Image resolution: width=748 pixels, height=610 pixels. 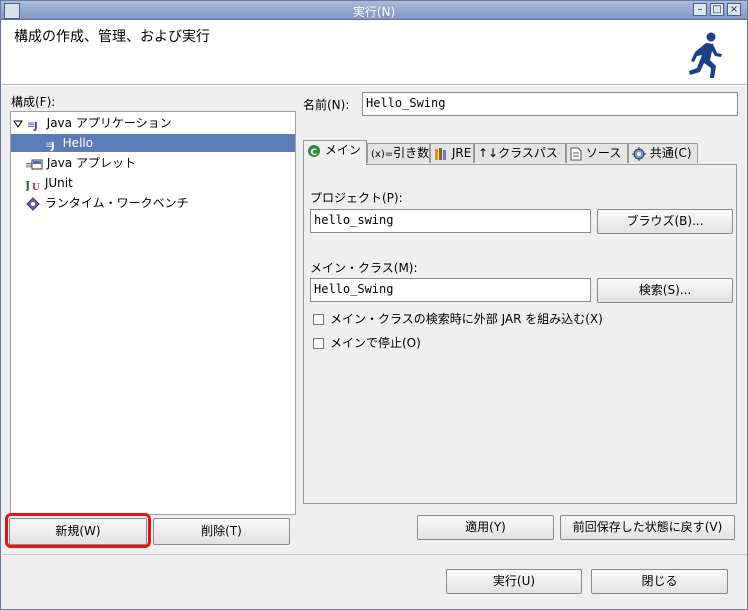 I want to click on tree-item-java-application: ≡ J Java アプリケーション, so click(x=92, y=123).